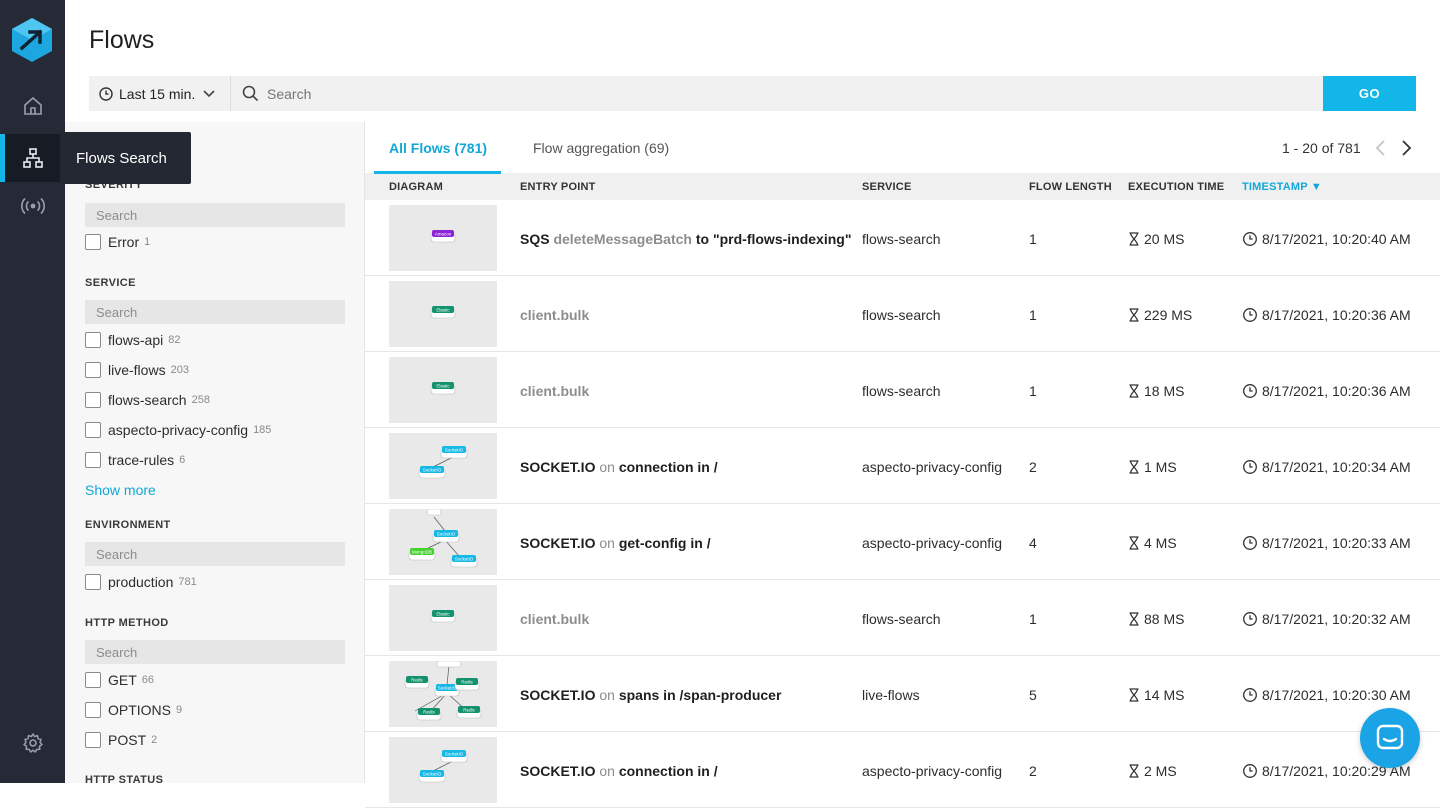 The height and width of the screenshot is (808, 1440). Describe the element at coordinates (717, 93) in the screenshot. I see `search-input` at that location.